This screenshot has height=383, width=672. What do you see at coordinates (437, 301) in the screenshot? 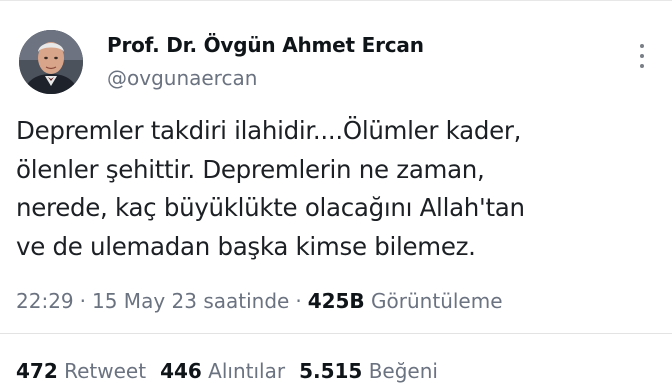
I see `views-label: Görüntüleme` at bounding box center [437, 301].